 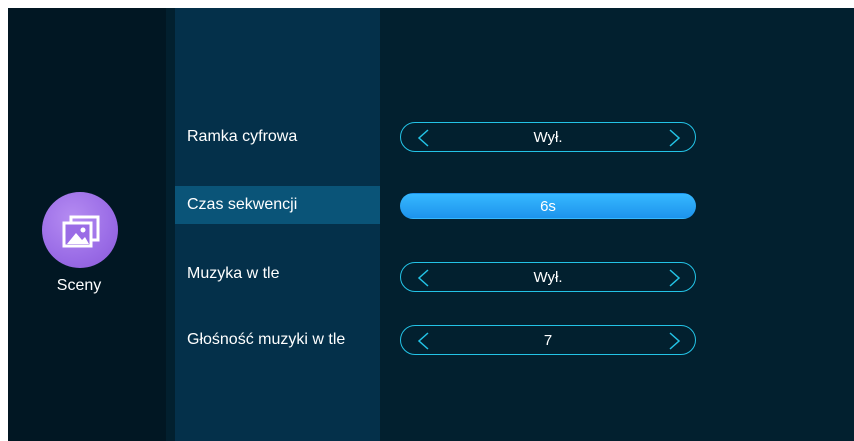 I want to click on menu-item-digital-frame: Ramka cyfrowa, so click(x=277, y=137).